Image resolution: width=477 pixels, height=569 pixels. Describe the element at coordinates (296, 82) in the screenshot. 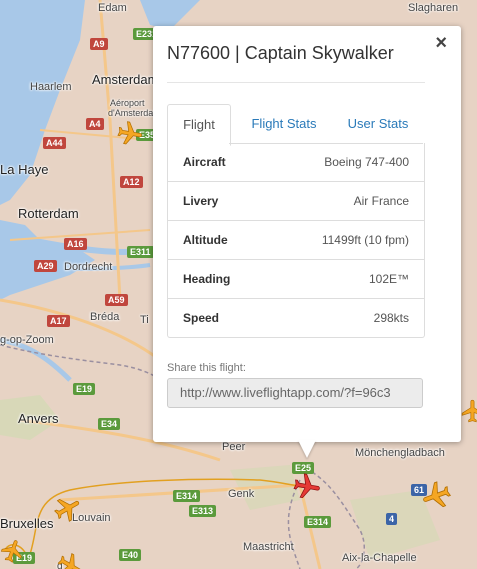

I see `popup-divider` at that location.